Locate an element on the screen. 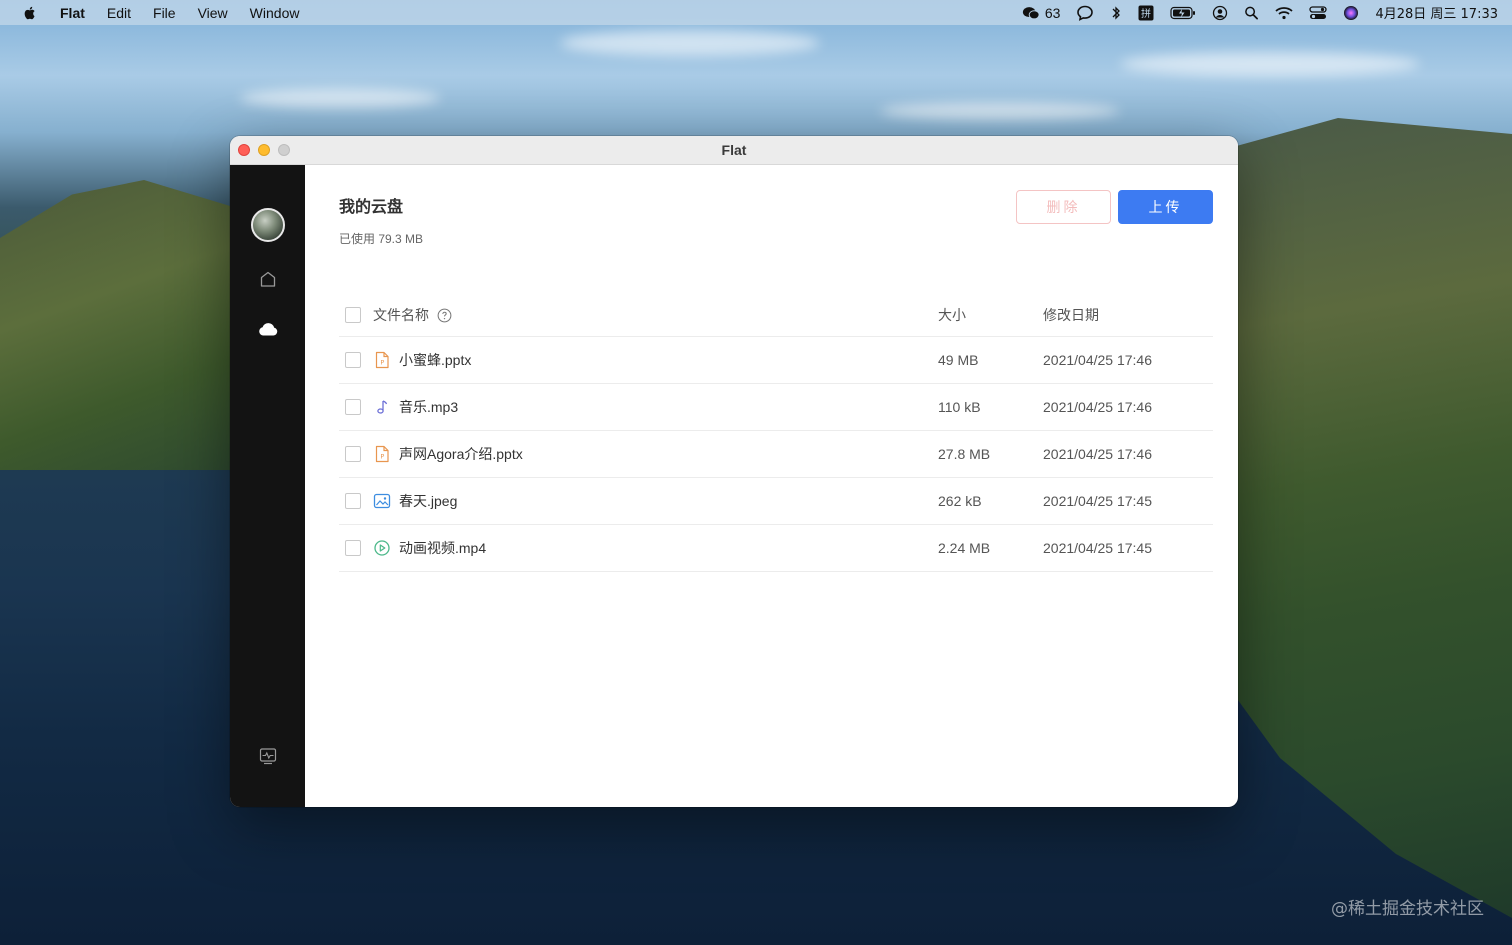 This screenshot has width=1512, height=945. cloud-icon is located at coordinates (267, 329).